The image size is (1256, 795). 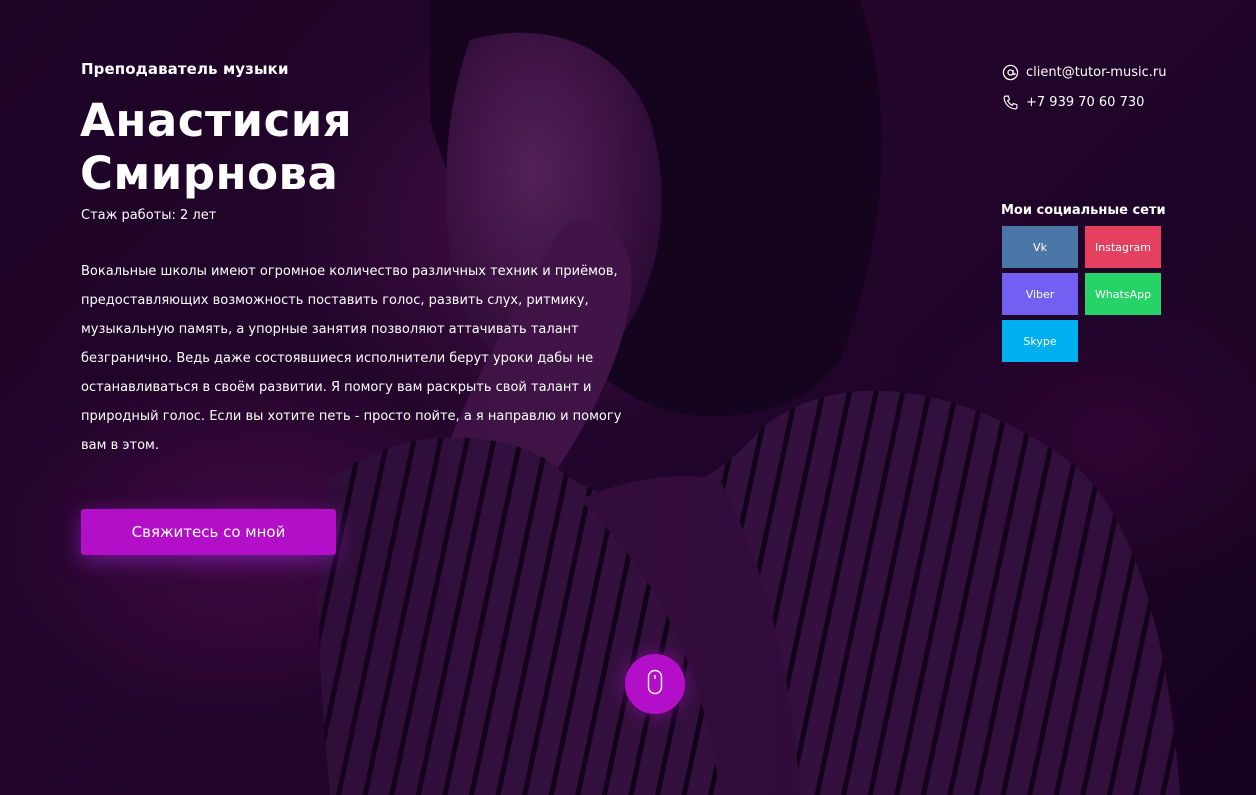 What do you see at coordinates (216, 120) in the screenshot?
I see `profile-first-name: Анастисия` at bounding box center [216, 120].